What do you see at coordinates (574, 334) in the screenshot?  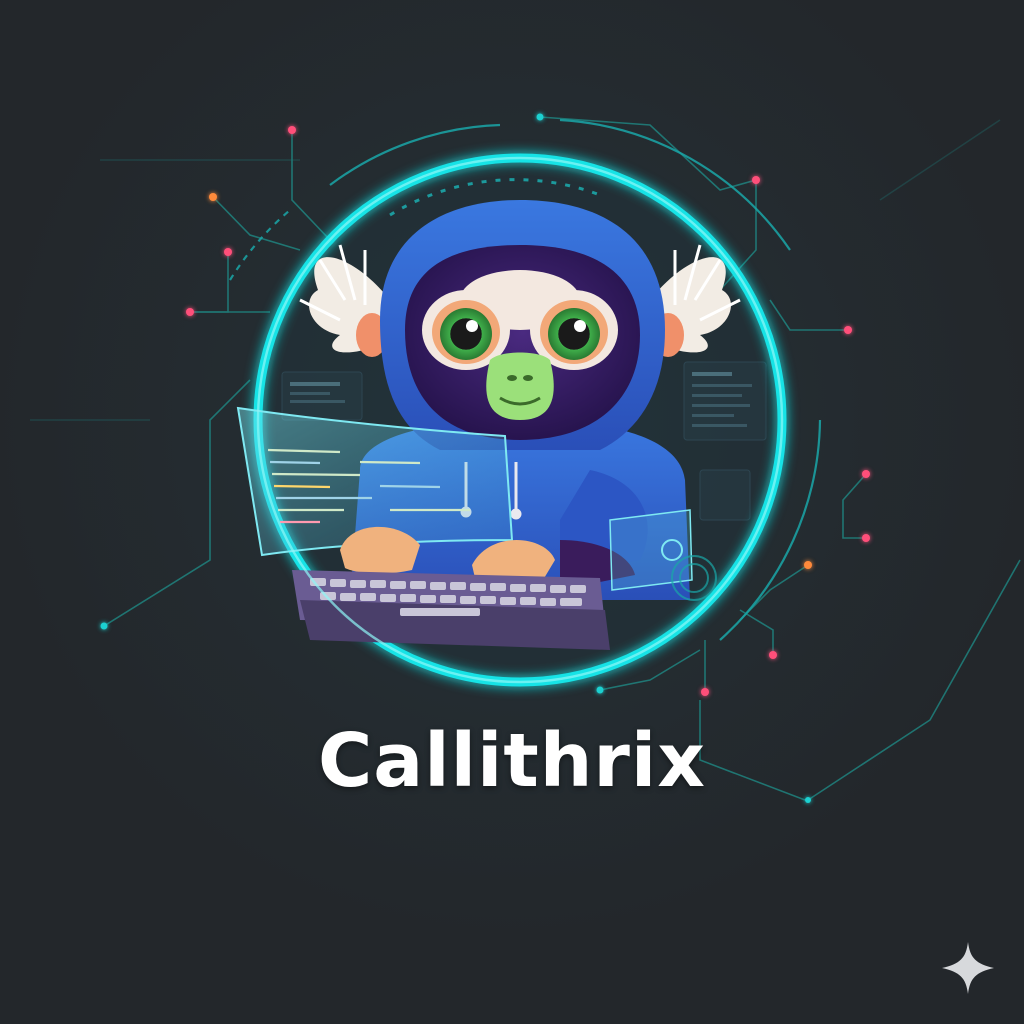 I see `right-eye` at bounding box center [574, 334].